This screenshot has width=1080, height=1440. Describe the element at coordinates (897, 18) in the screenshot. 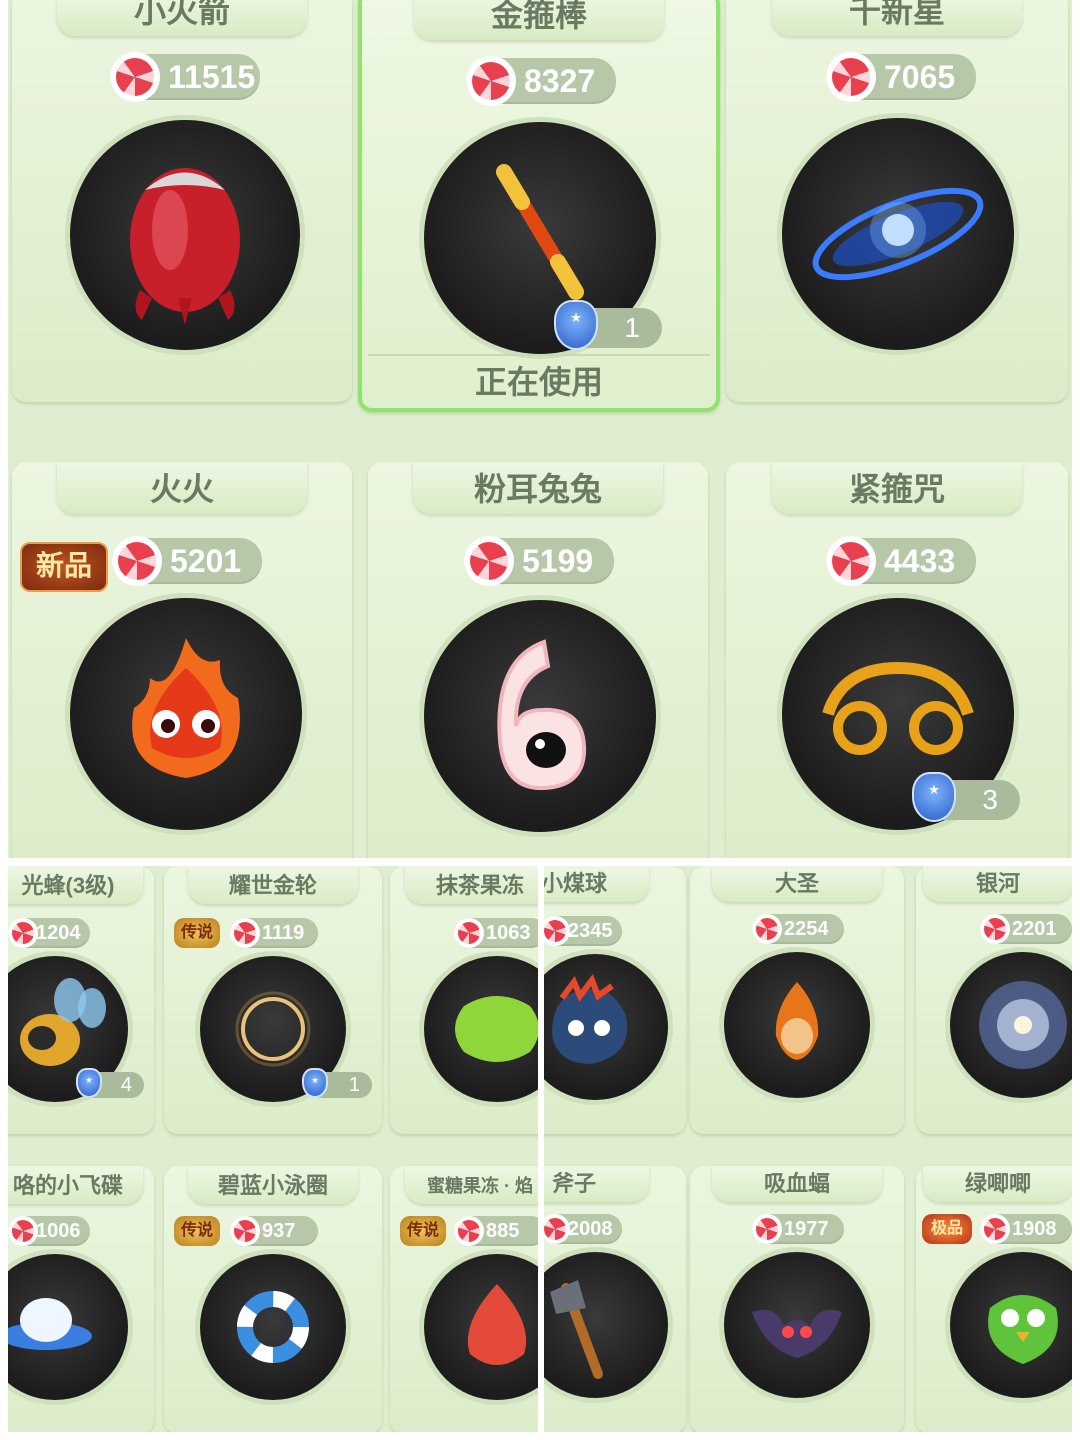

I see `item-name-tab: 千新星` at that location.